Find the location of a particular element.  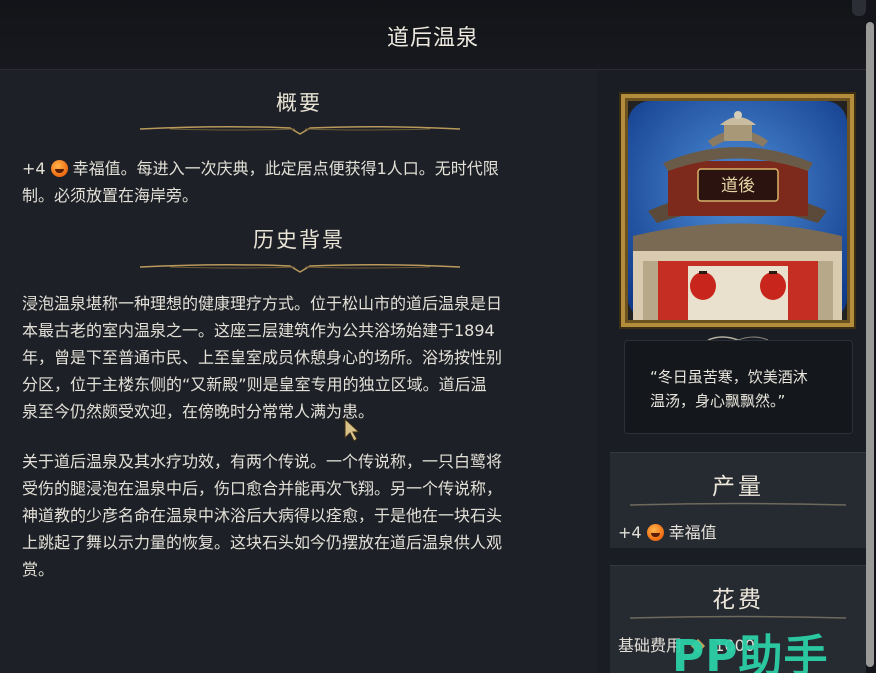

history-p2-line: 上跳起了舞以示力量的恢复。这块石头如今仍摆放在道后温泉供人观 is located at coordinates (262, 542).